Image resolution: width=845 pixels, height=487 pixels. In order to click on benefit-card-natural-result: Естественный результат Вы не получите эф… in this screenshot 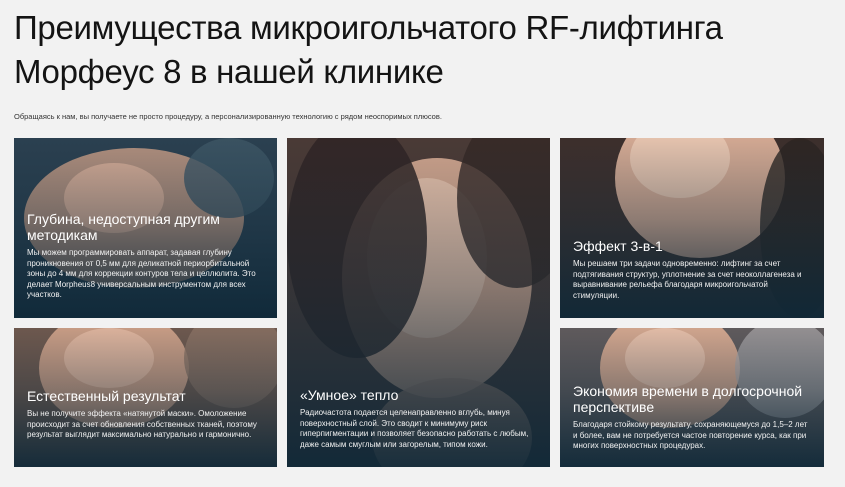, I will do `click(145, 397)`.